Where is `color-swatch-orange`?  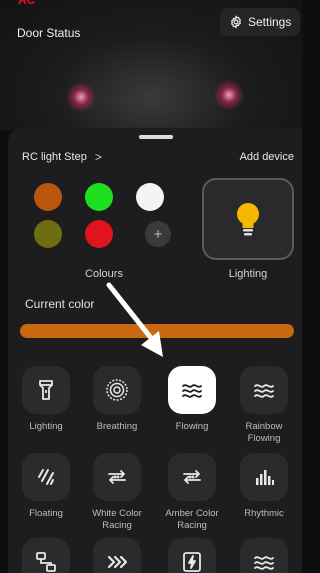
color-swatch-orange is located at coordinates (48, 197).